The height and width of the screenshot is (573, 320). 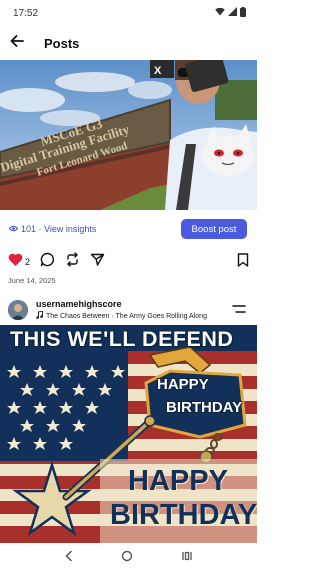 I want to click on music-note-icon, so click(x=39, y=316).